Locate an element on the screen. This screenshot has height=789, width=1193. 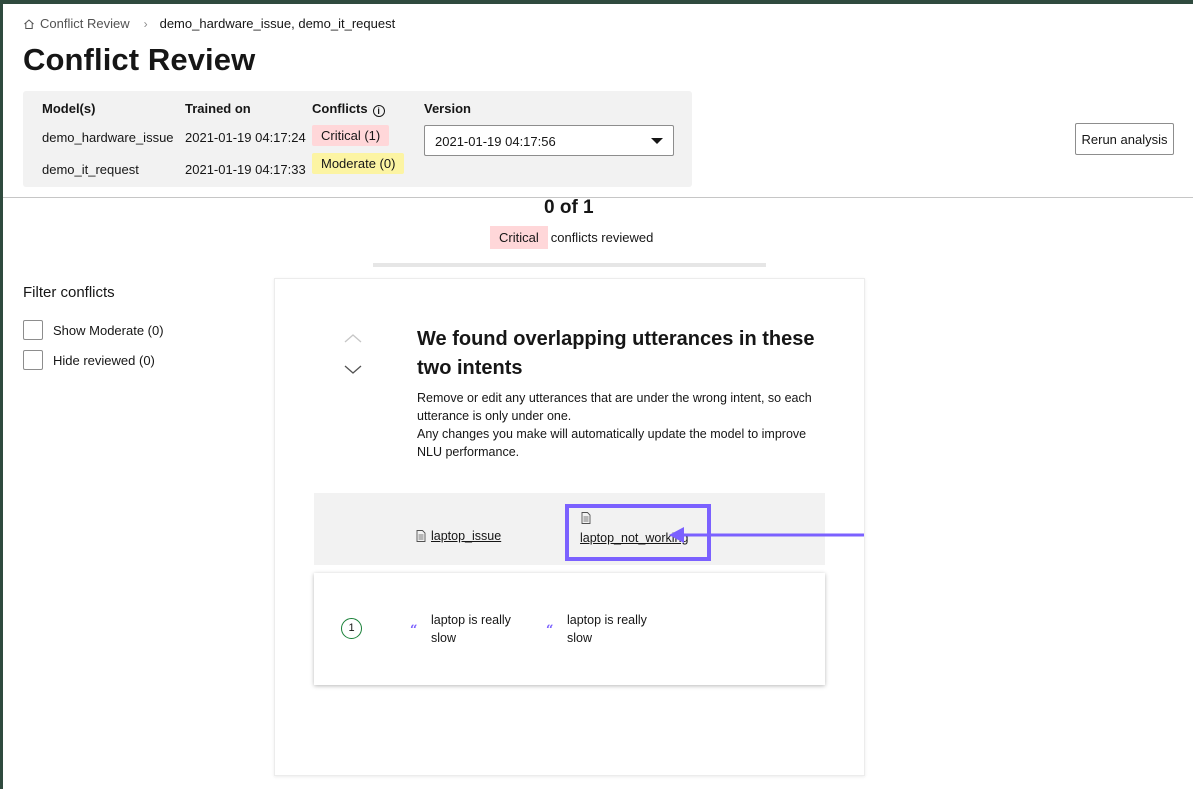
caret-down-icon is located at coordinates (657, 141).